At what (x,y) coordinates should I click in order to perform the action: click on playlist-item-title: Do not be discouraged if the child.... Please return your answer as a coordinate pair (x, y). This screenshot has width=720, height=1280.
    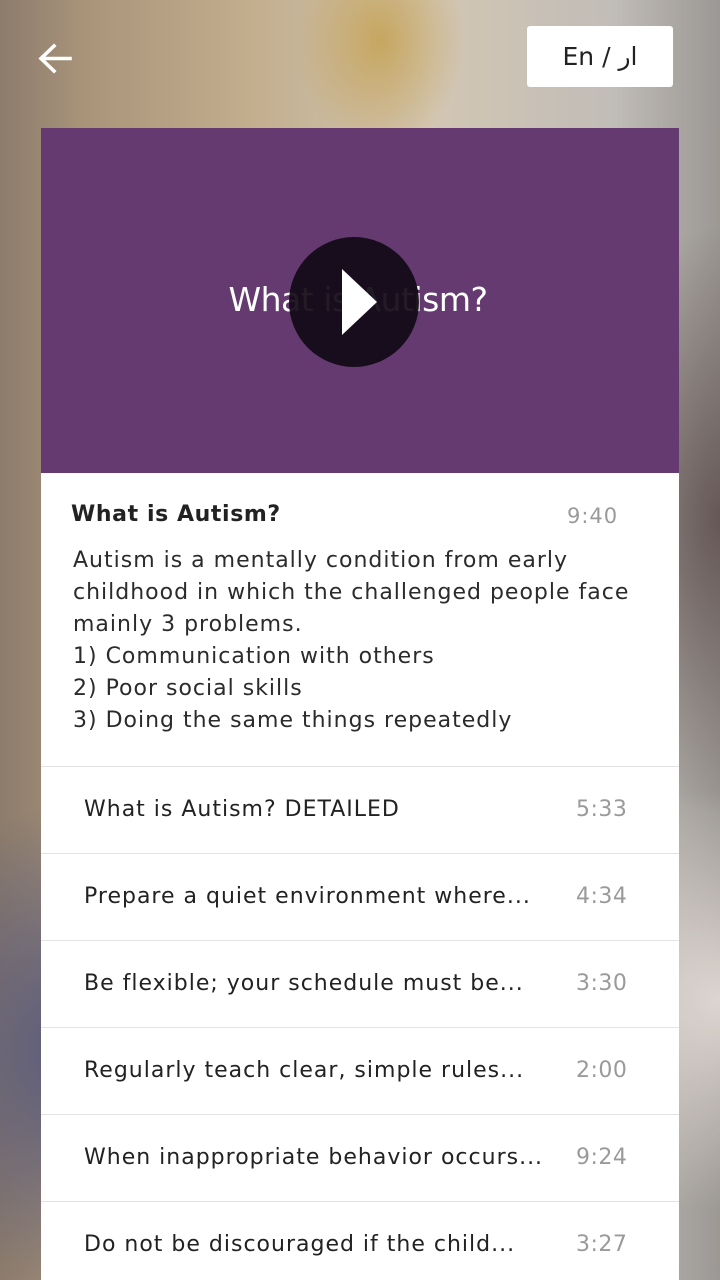
    Looking at the image, I should click on (300, 1244).